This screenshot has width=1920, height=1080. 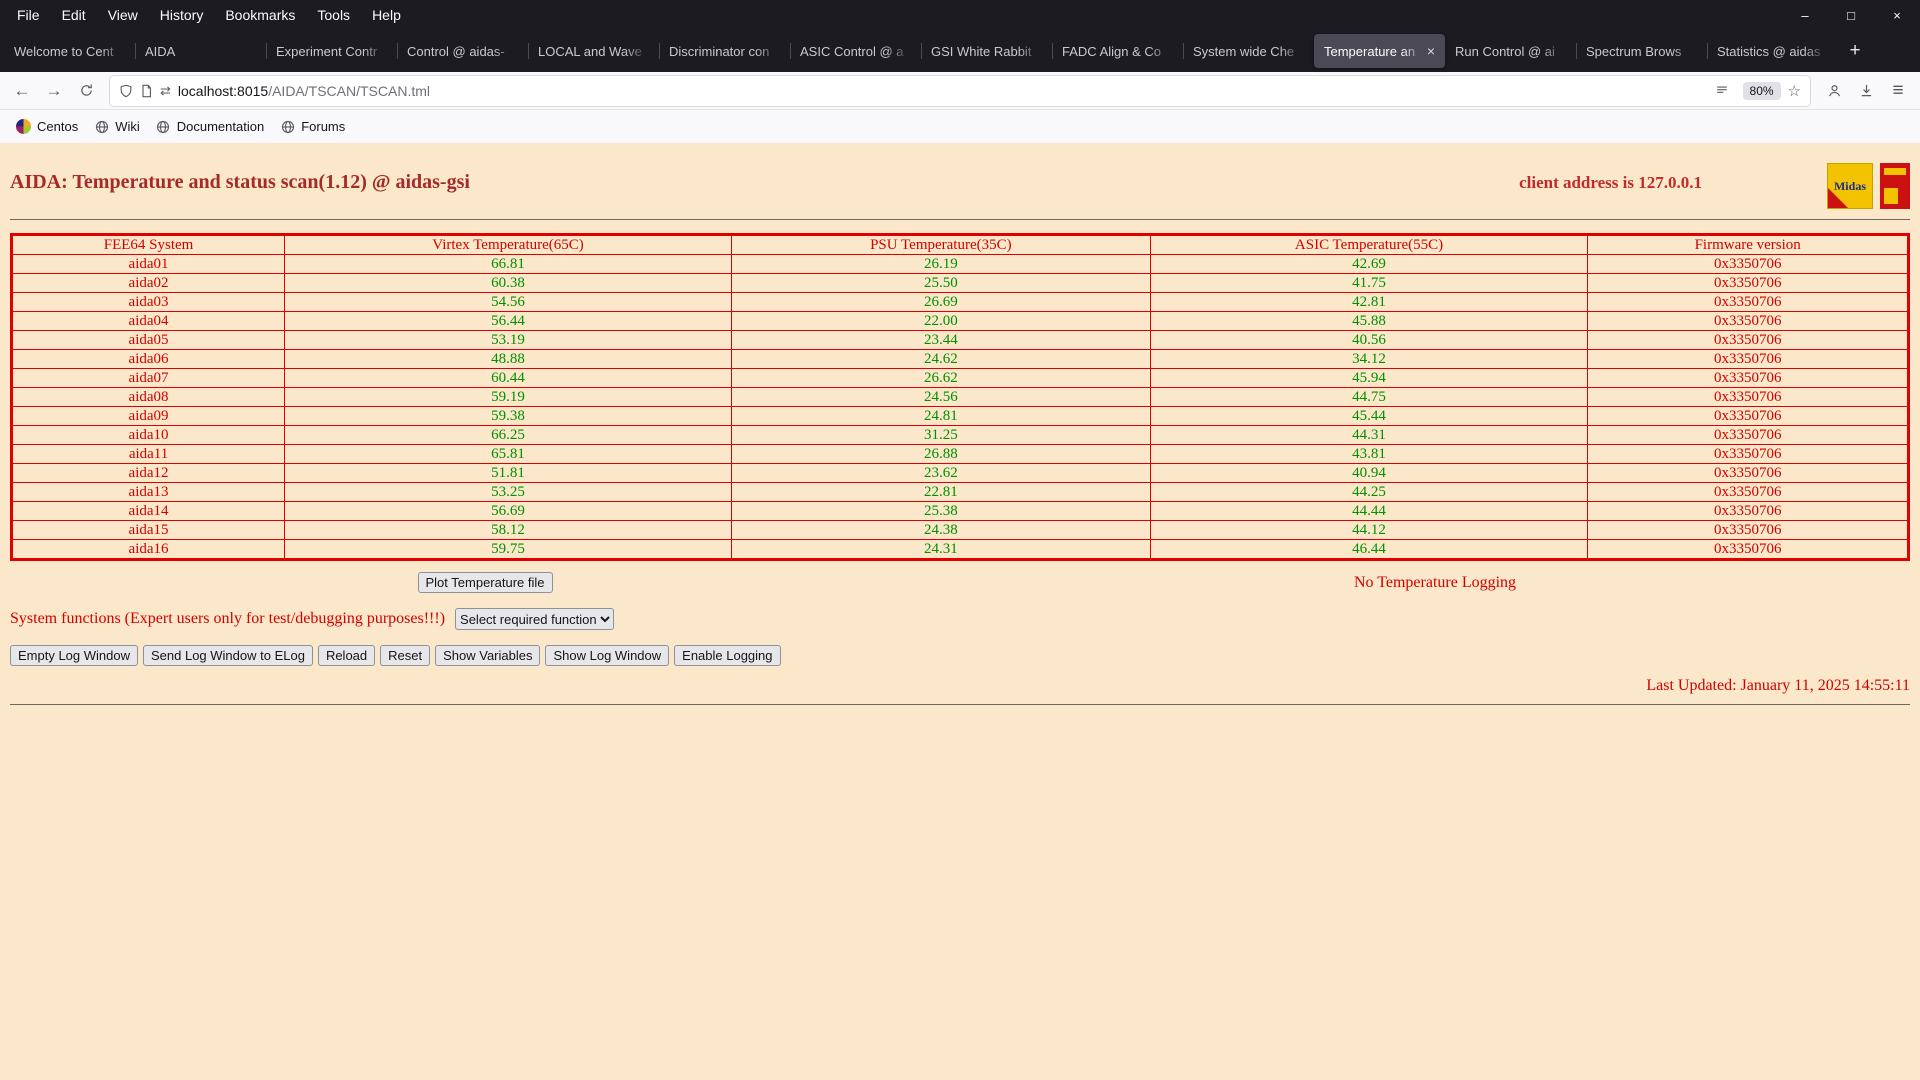 What do you see at coordinates (22, 91) in the screenshot?
I see `back-icon: ←` at bounding box center [22, 91].